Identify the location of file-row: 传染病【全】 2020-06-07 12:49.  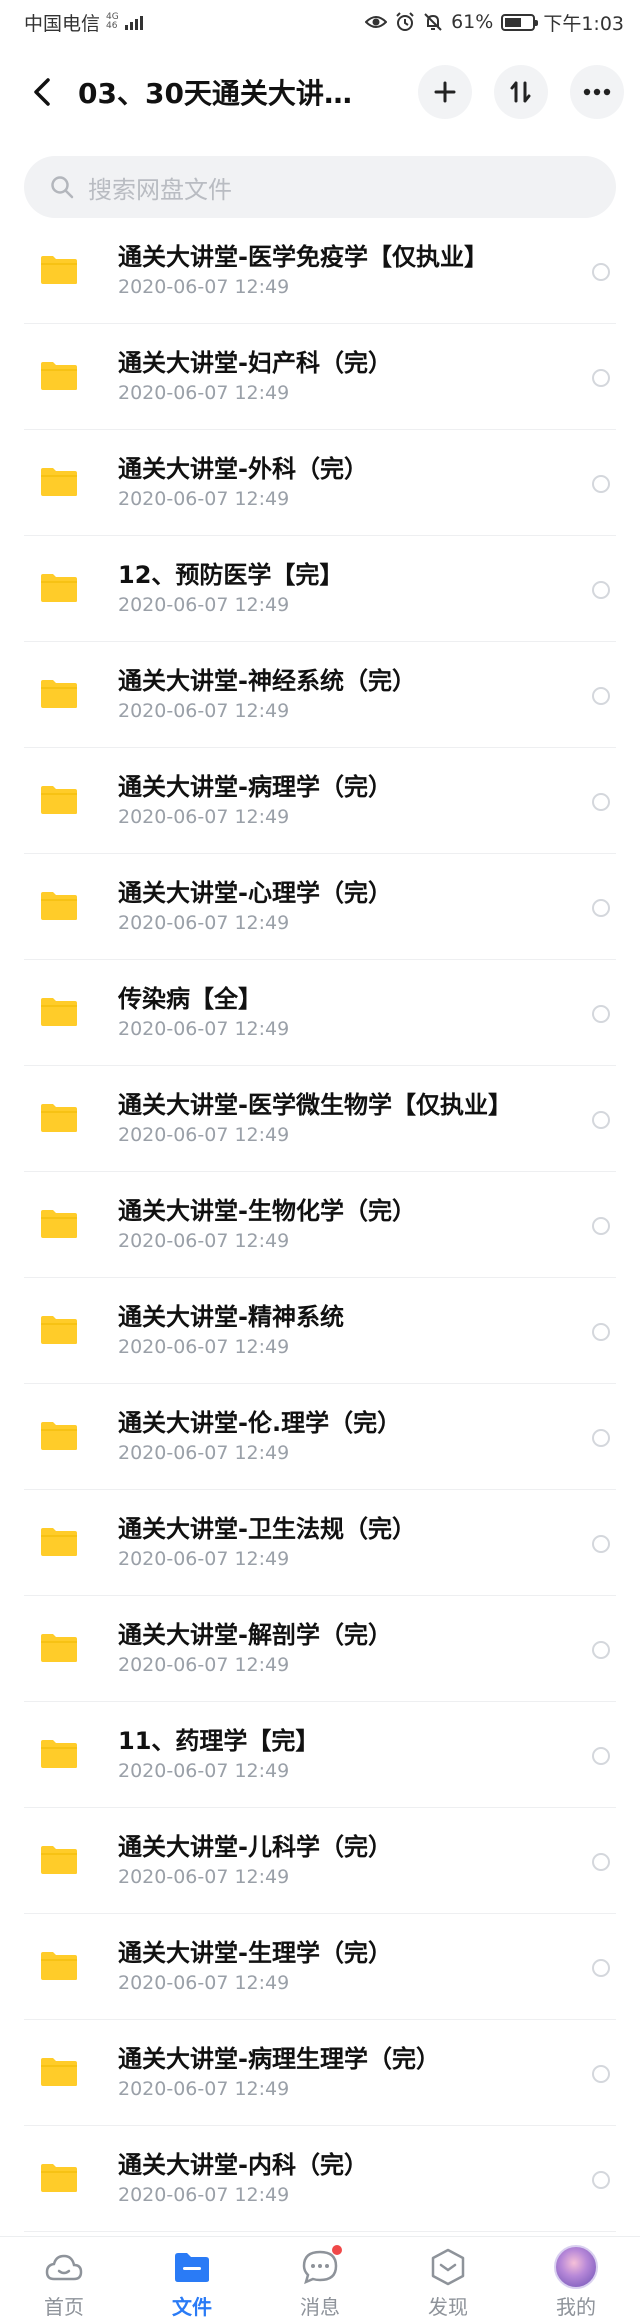
(320, 1013).